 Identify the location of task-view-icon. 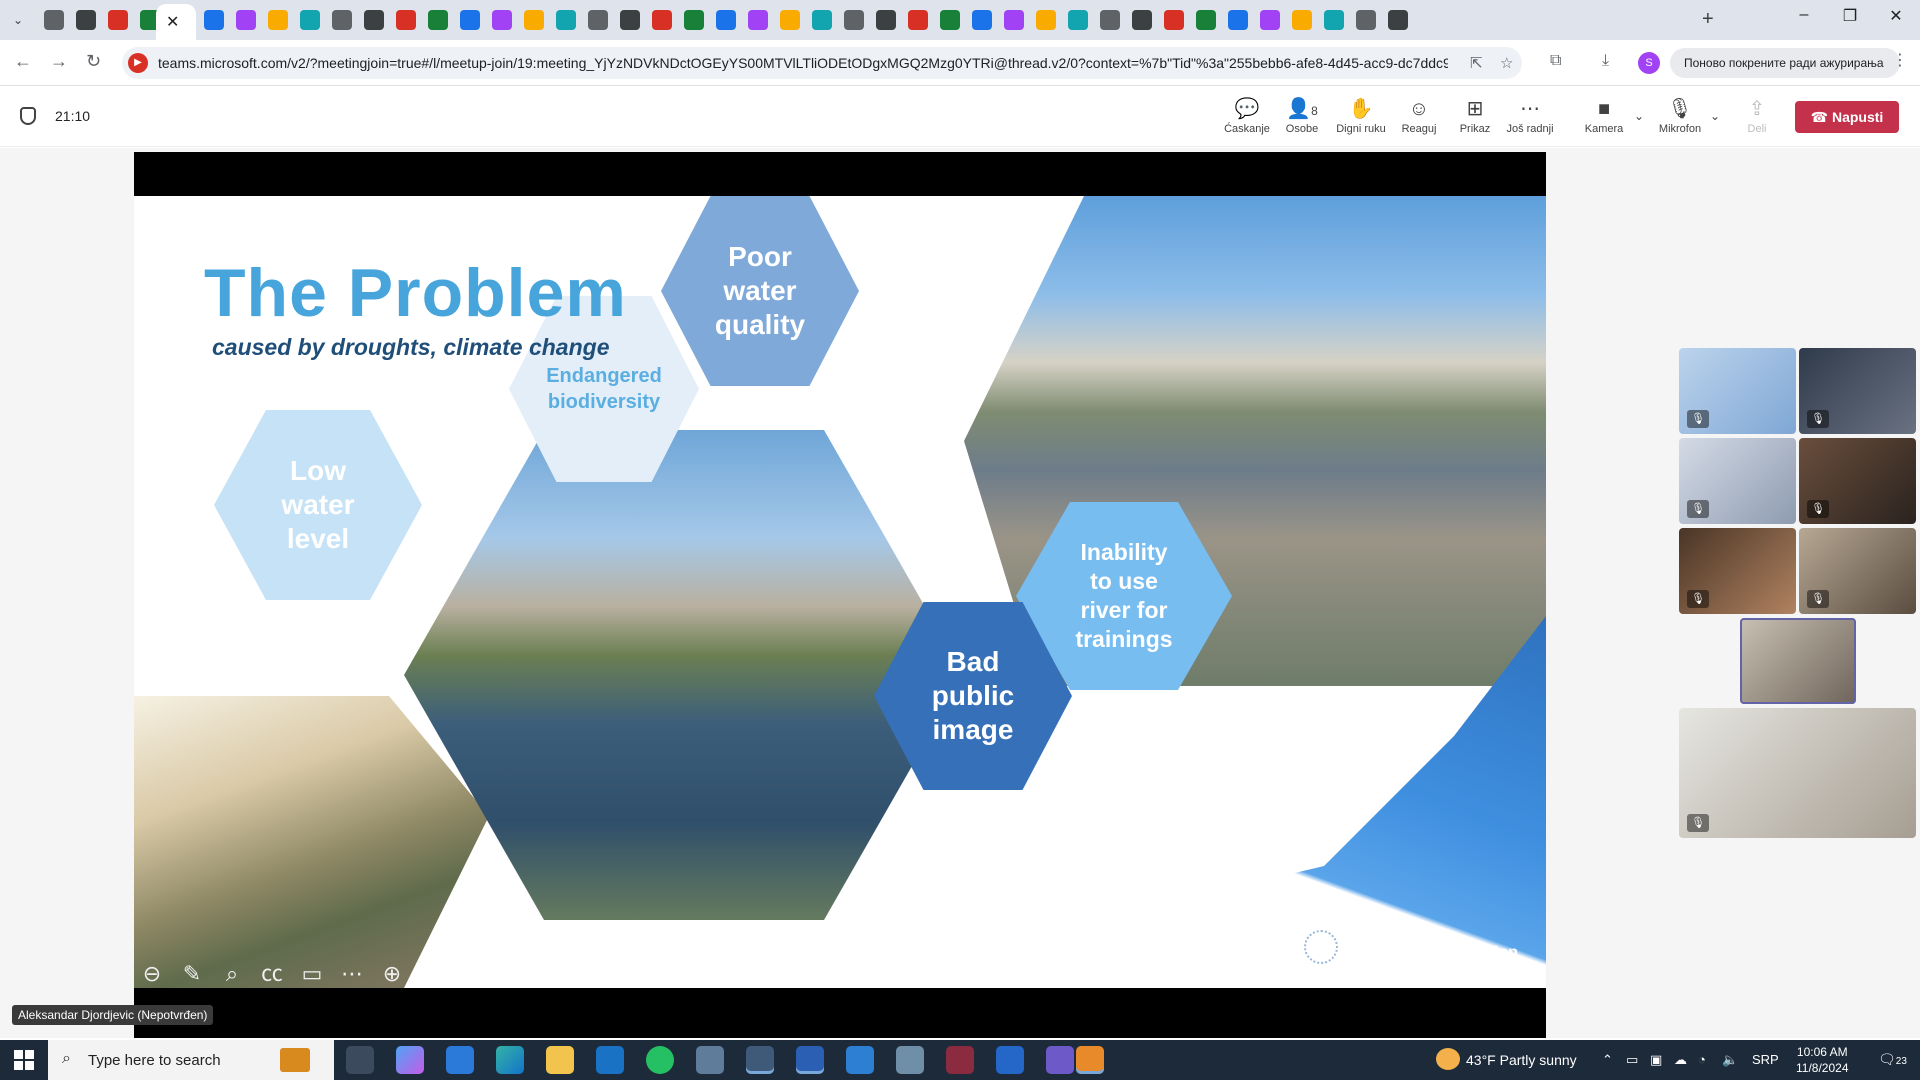
(360, 1060).